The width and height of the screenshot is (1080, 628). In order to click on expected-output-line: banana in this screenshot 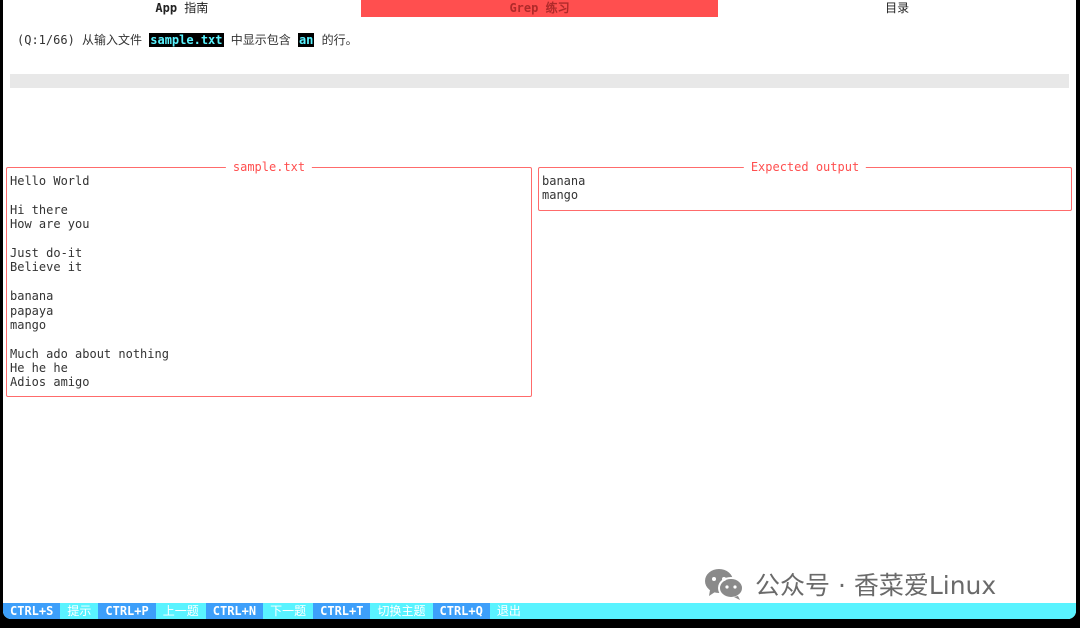, I will do `click(564, 181)`.